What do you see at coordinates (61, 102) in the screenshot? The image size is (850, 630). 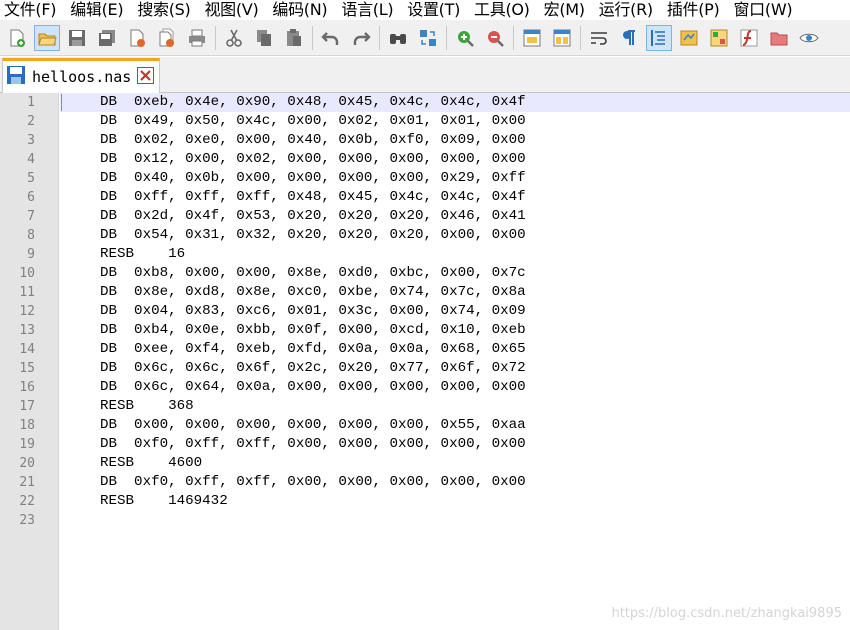 I see `text-caret` at bounding box center [61, 102].